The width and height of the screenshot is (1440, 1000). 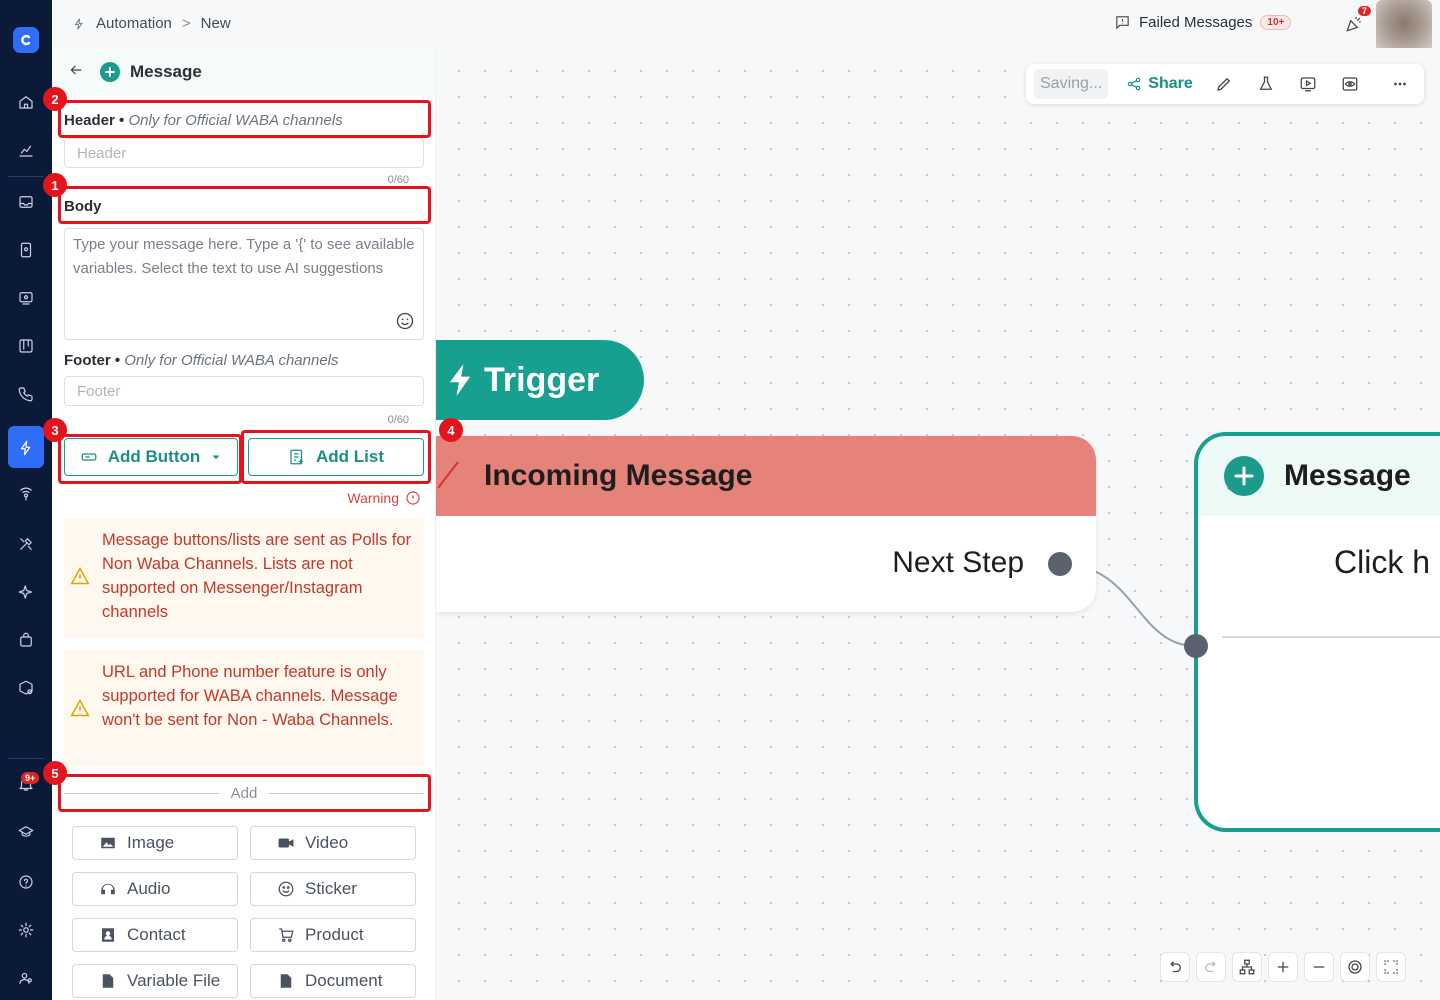 What do you see at coordinates (1060, 564) in the screenshot?
I see `output-port` at bounding box center [1060, 564].